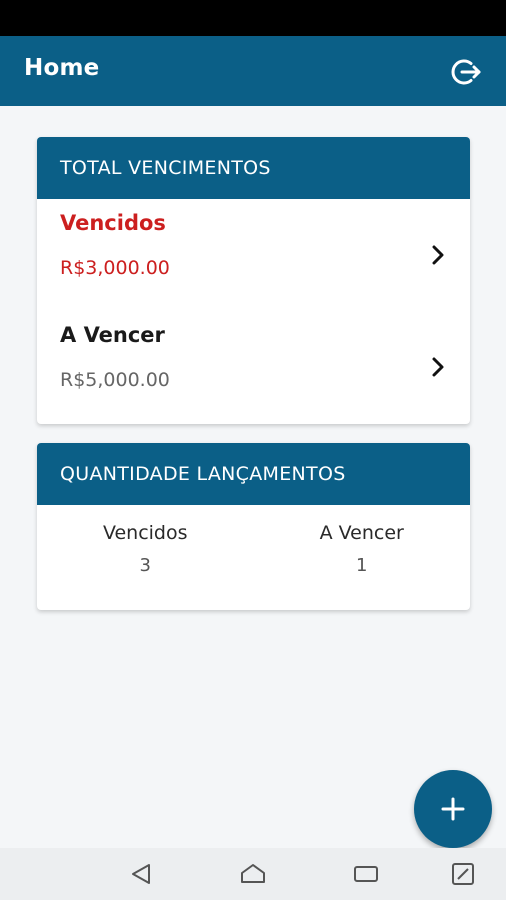 Image resolution: width=506 pixels, height=900 pixels. What do you see at coordinates (253, 71) in the screenshot?
I see `app-bar: Home` at bounding box center [253, 71].